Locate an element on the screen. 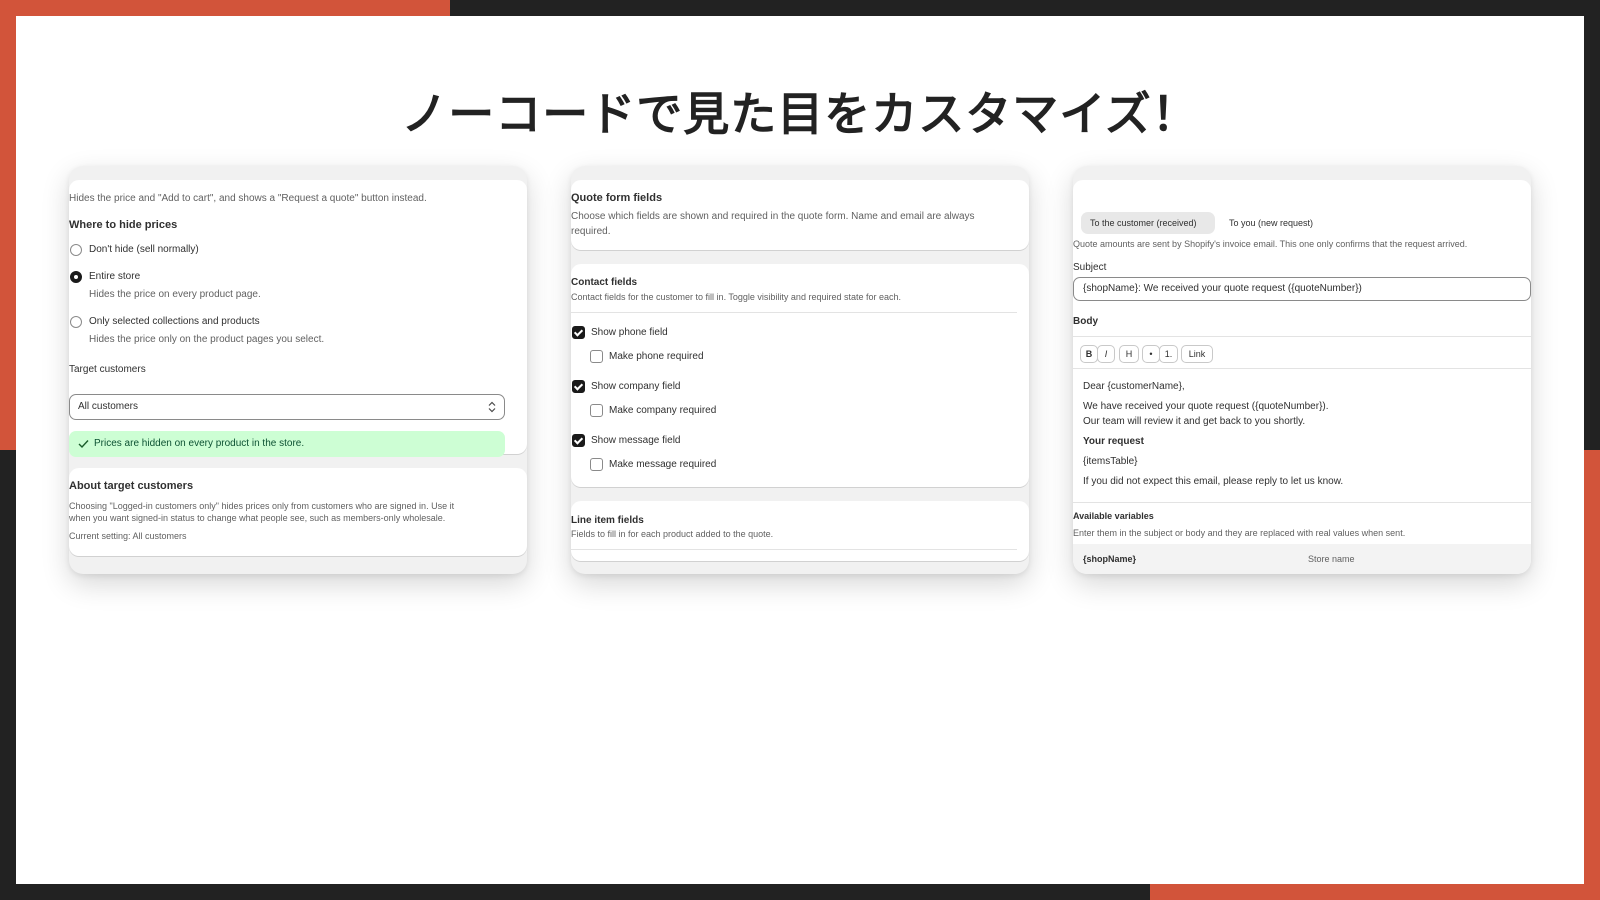 Image resolution: width=1600 pixels, height=900 pixels. checkbox-label: Show message field is located at coordinates (636, 440).